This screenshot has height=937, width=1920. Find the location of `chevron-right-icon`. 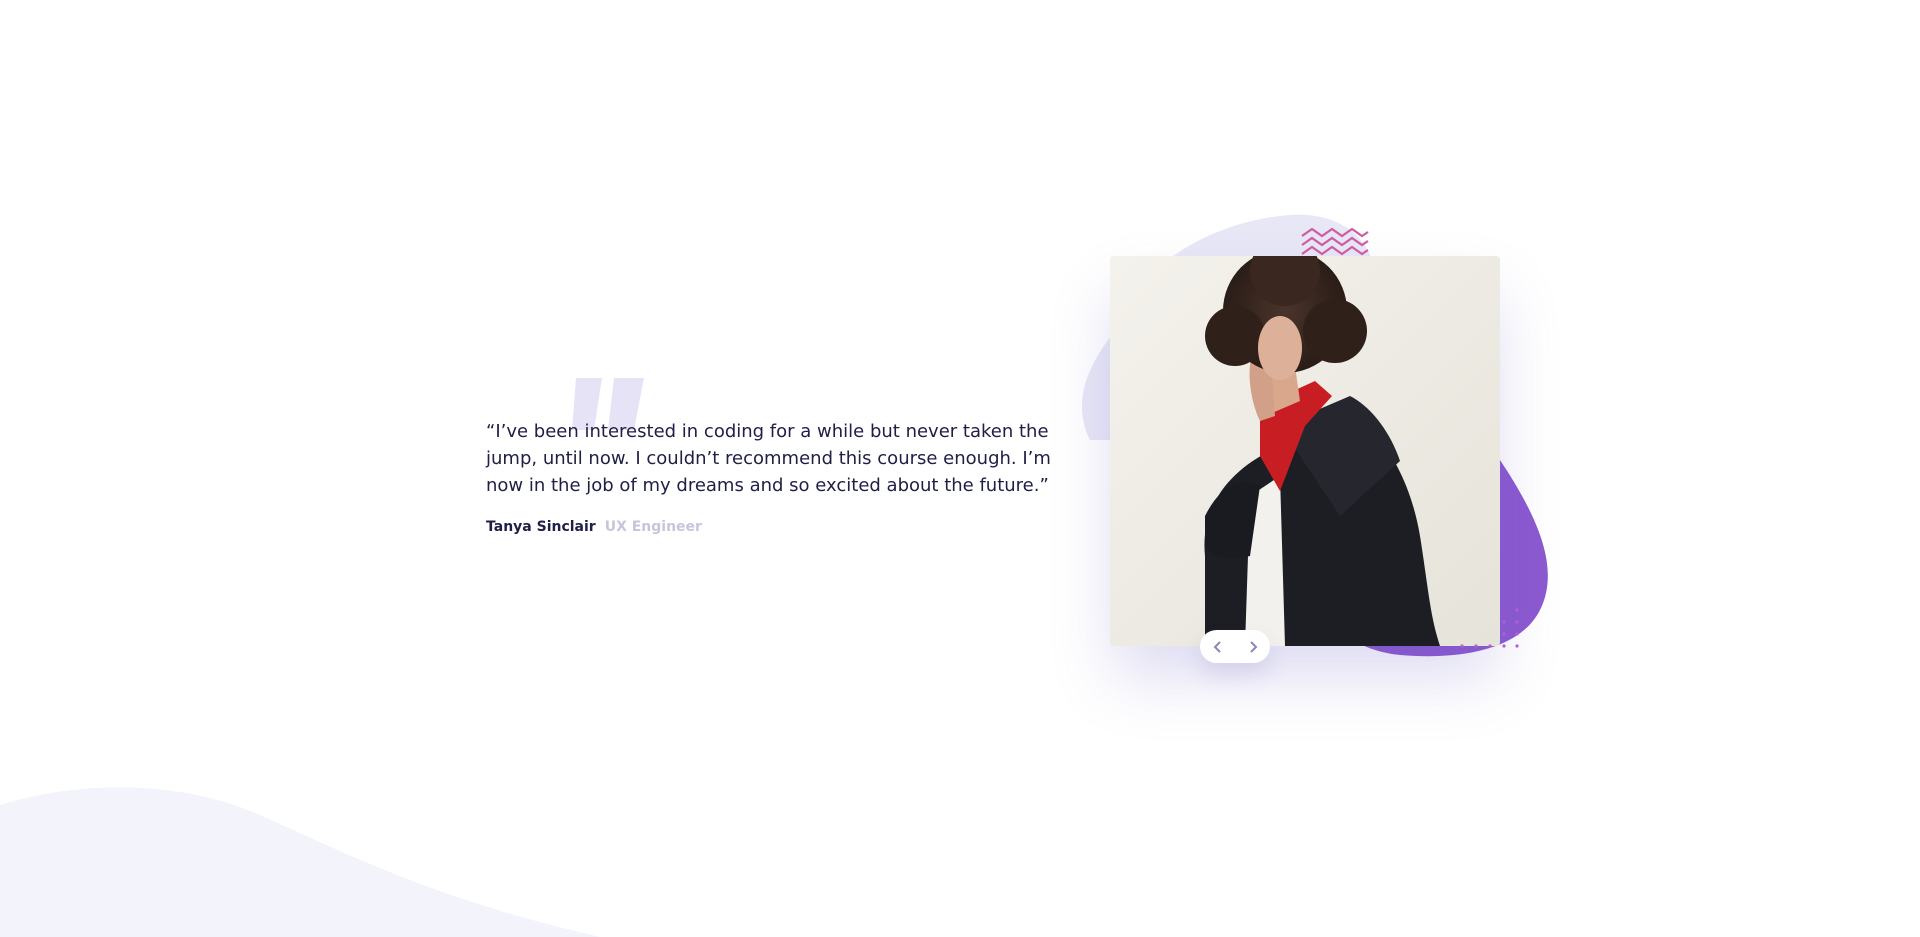

chevron-right-icon is located at coordinates (1253, 646).